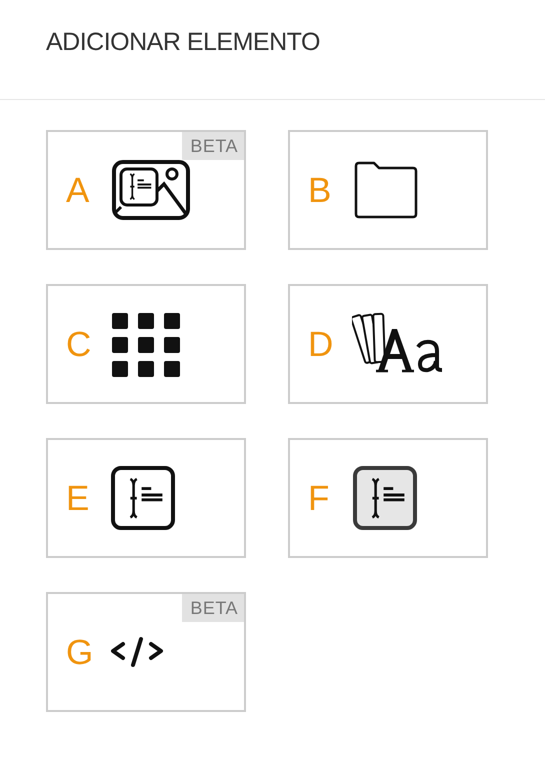  I want to click on element-option-card: C, so click(146, 344).